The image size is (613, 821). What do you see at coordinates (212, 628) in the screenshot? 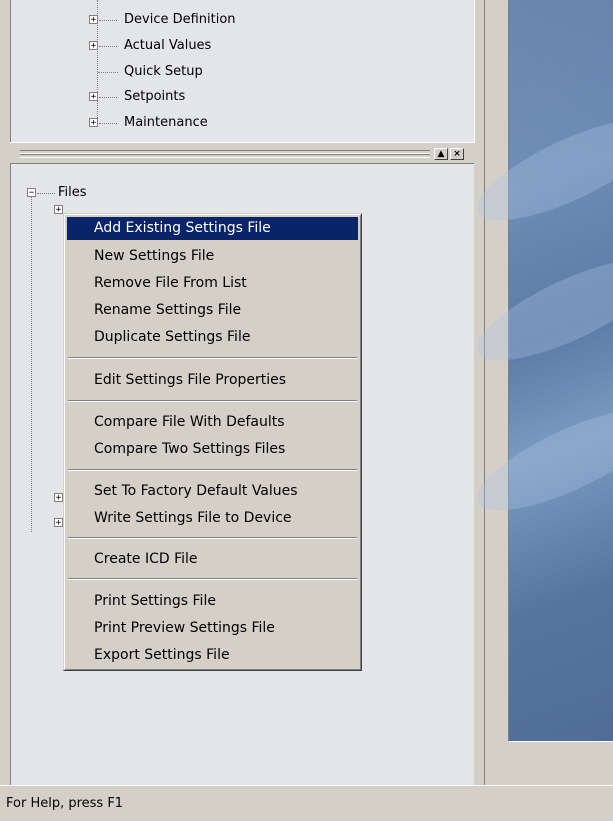
I see `menu-item-print-preview-settings-file: Print Preview Settings File` at bounding box center [212, 628].